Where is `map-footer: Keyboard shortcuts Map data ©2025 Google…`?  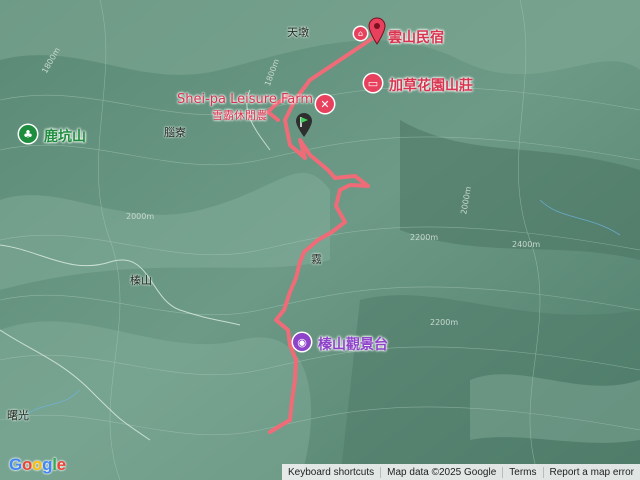 map-footer: Keyboard shortcuts Map data ©2025 Google… is located at coordinates (460, 472).